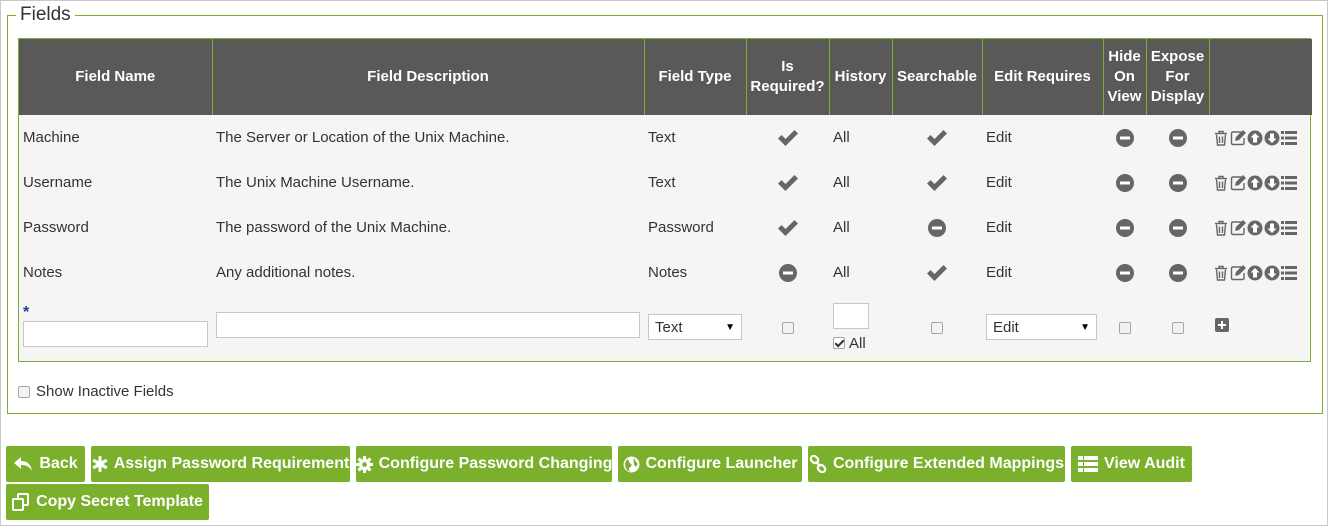  I want to click on new-field-type-cell: Text ▼, so click(695, 327).